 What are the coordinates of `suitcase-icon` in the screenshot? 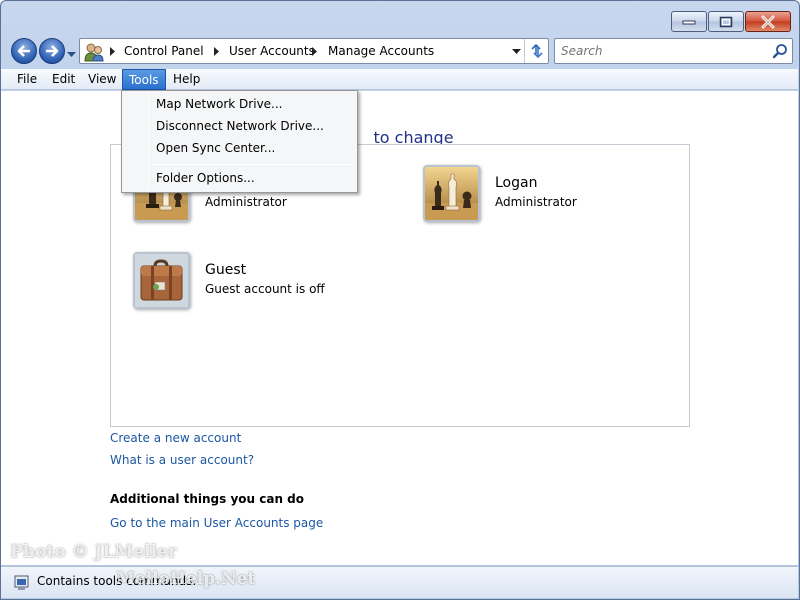 It's located at (161, 280).